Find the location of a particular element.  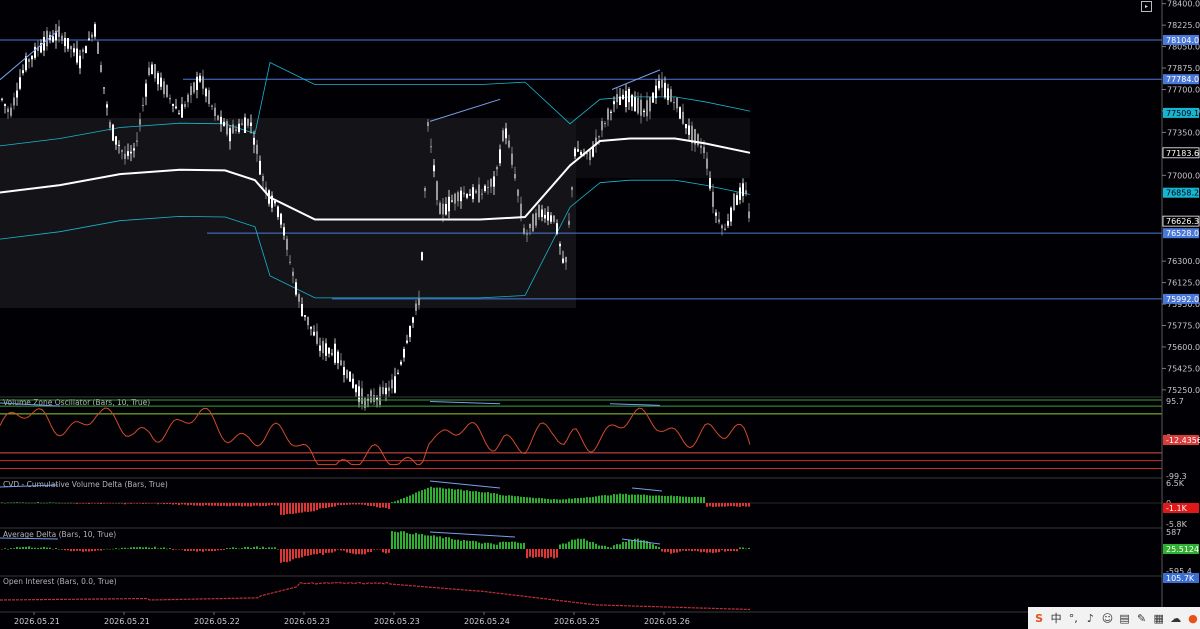

ime-chinese-icon: 中 is located at coordinates (1056, 618).